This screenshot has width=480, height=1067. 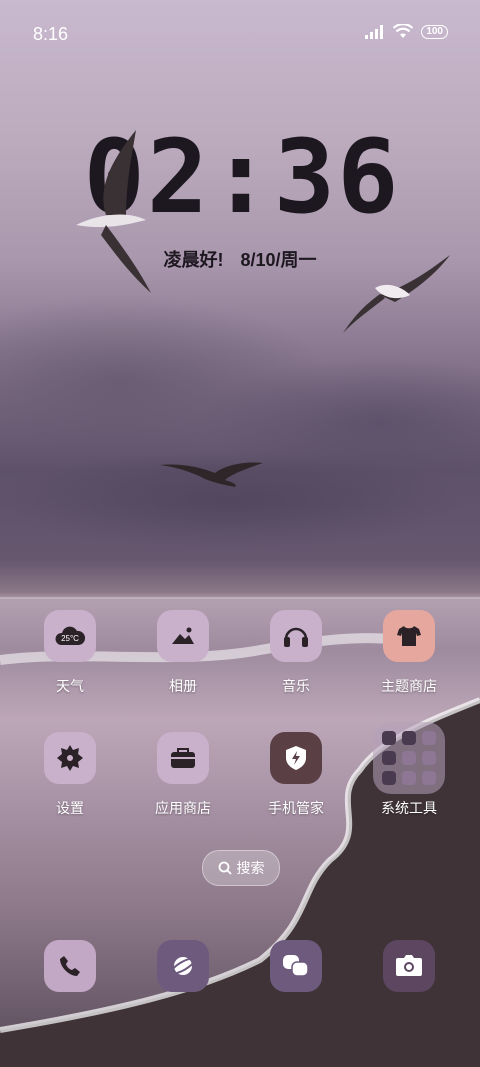 I want to click on app-weather: 25°C 天气, so click(x=70, y=653).